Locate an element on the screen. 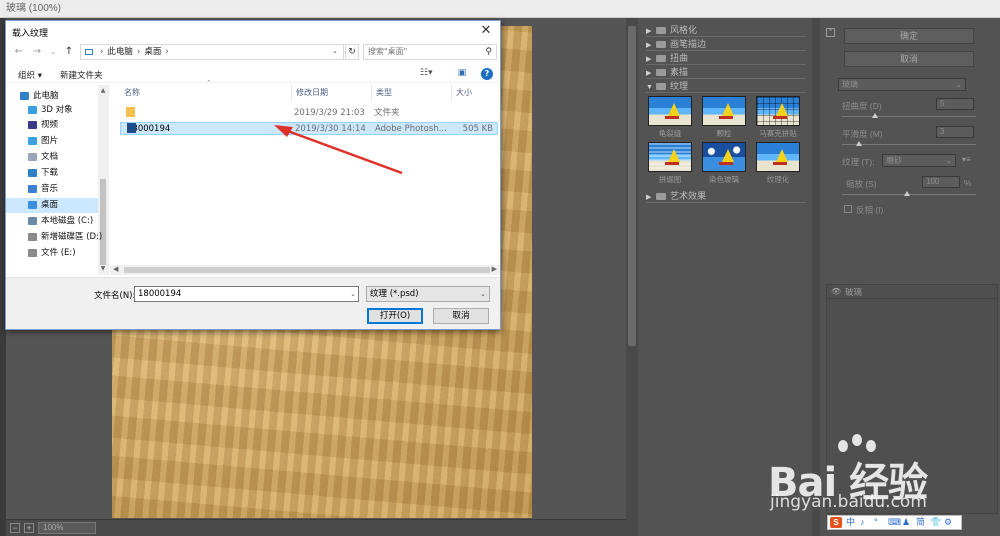 The width and height of the screenshot is (1000, 536). view-options-icon: ☷▾ is located at coordinates (426, 73).